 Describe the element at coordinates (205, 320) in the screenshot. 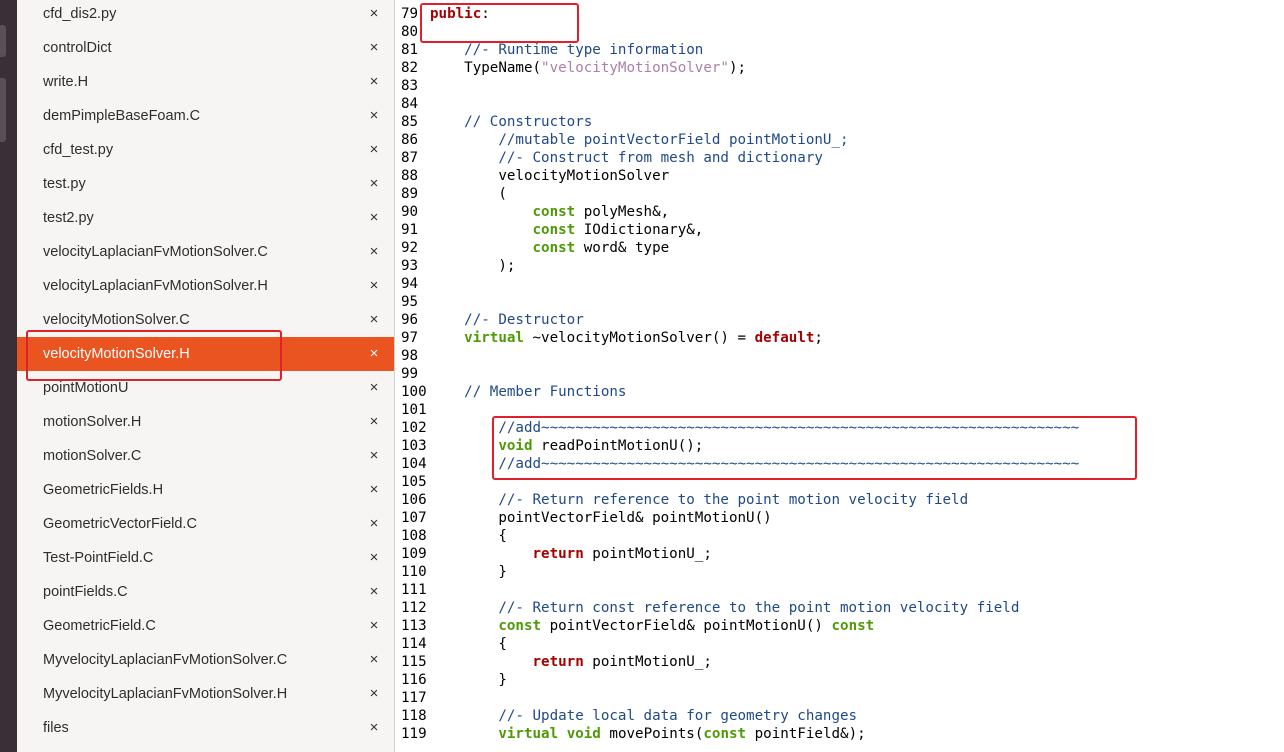

I see `file-item: velocityMotionSolver.C ×` at that location.